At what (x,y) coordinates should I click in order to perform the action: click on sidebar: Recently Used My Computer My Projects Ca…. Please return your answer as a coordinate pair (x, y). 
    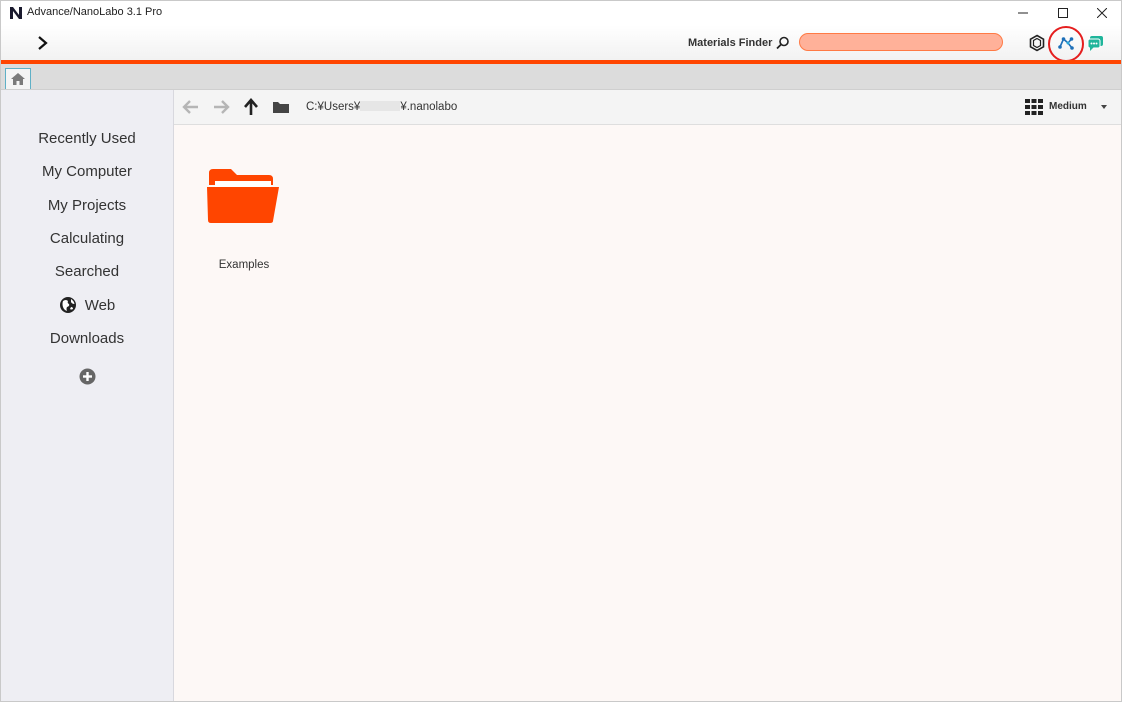
    Looking at the image, I should click on (87, 395).